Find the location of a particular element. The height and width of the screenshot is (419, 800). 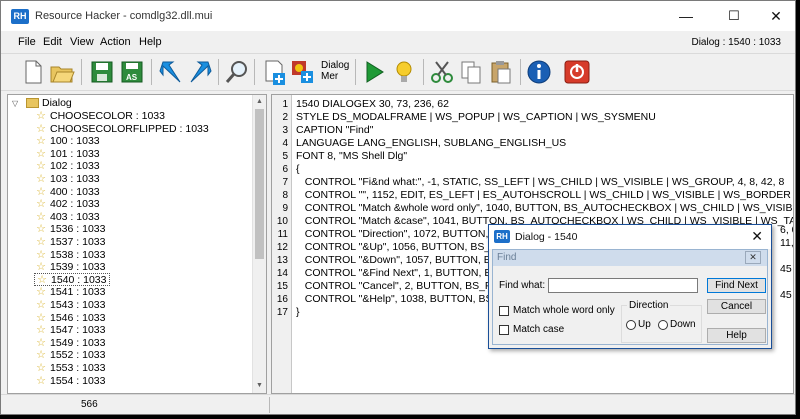

tree-item-label: 103 : 1033 is located at coordinates (75, 179).